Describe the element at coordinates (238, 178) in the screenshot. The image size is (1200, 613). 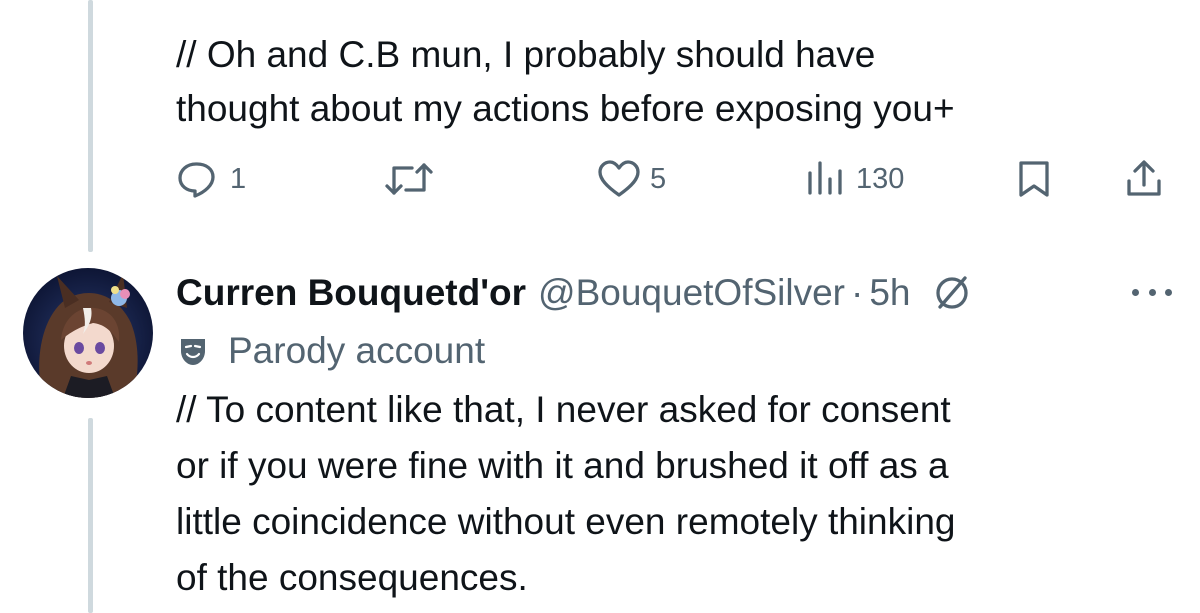
I see `reply-count: 1` at that location.